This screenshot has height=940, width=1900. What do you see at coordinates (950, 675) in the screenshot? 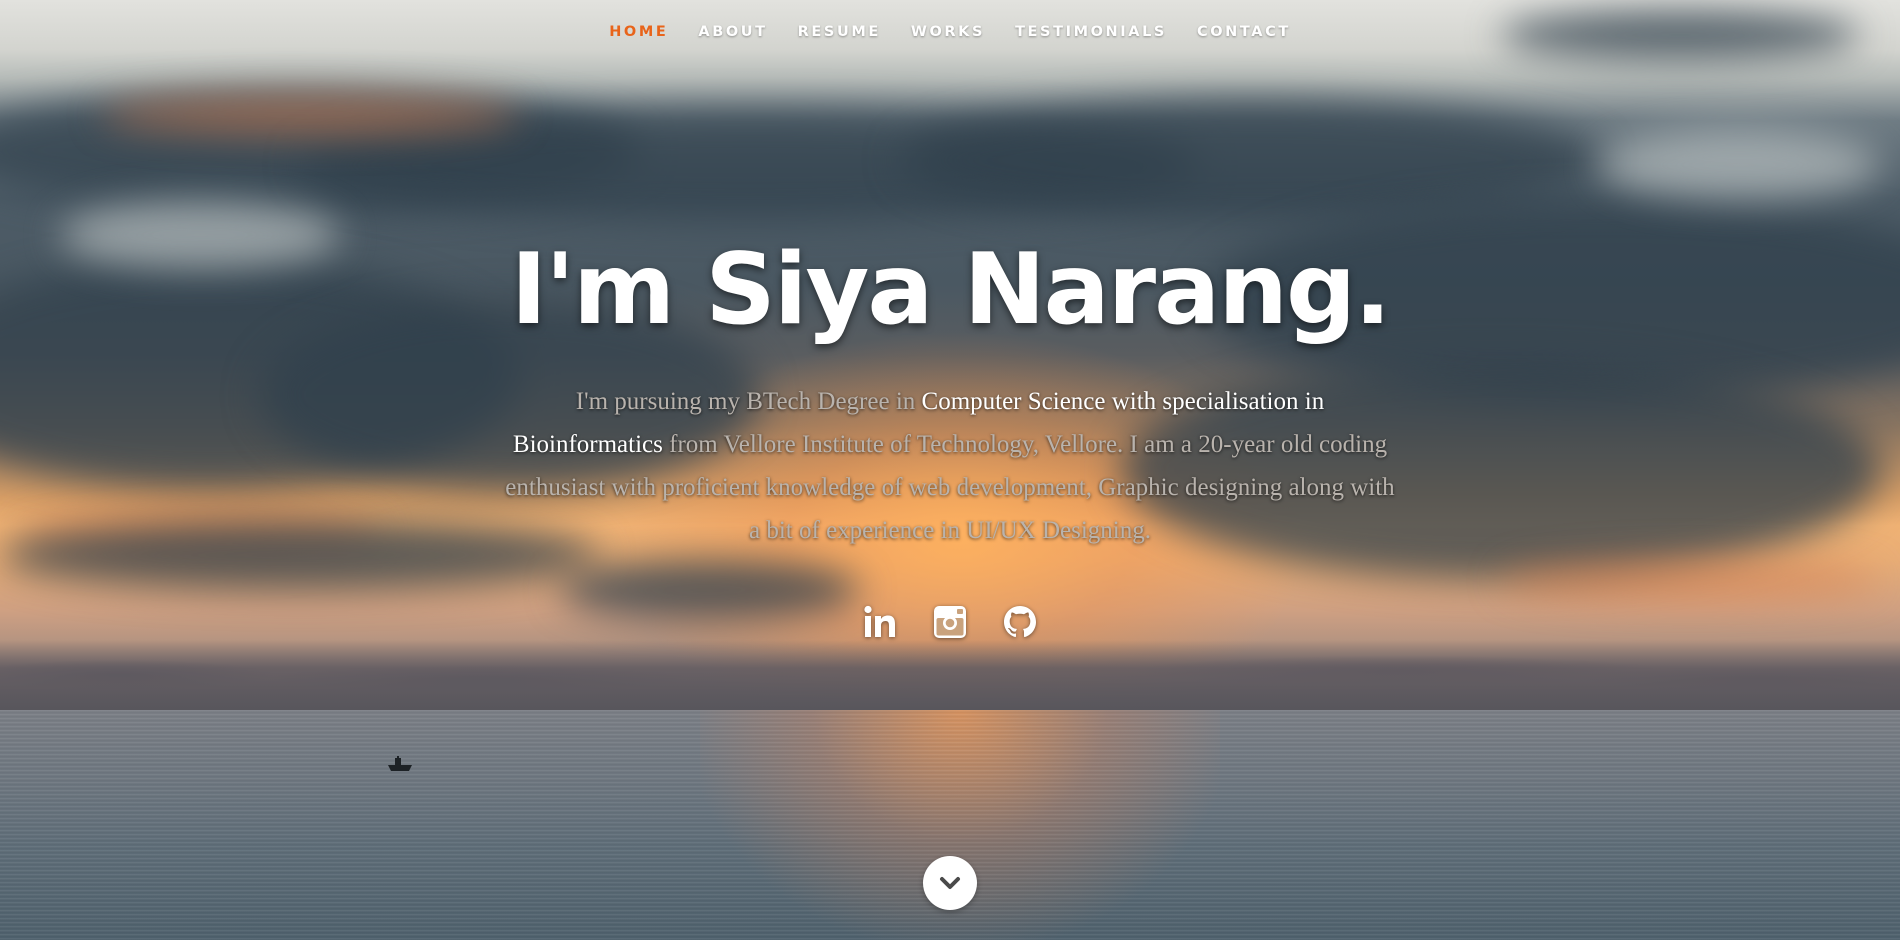
I see `horizon` at bounding box center [950, 675].